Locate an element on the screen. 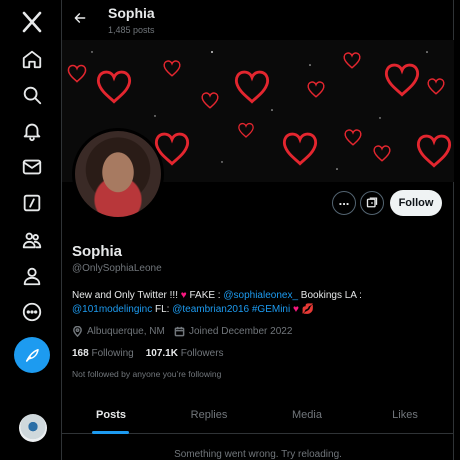  profile-avatar is located at coordinates (118, 174).